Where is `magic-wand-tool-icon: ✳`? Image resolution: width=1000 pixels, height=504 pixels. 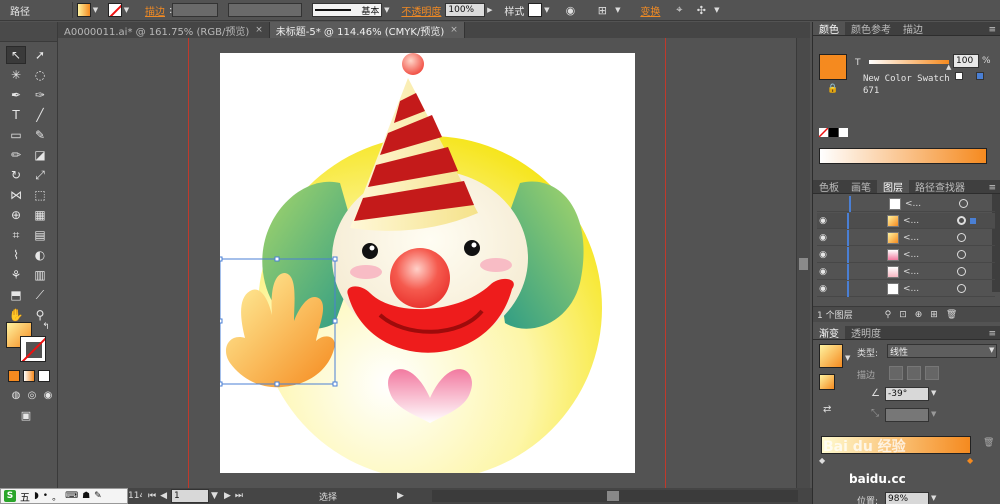 magic-wand-tool-icon: ✳ is located at coordinates (16, 75).